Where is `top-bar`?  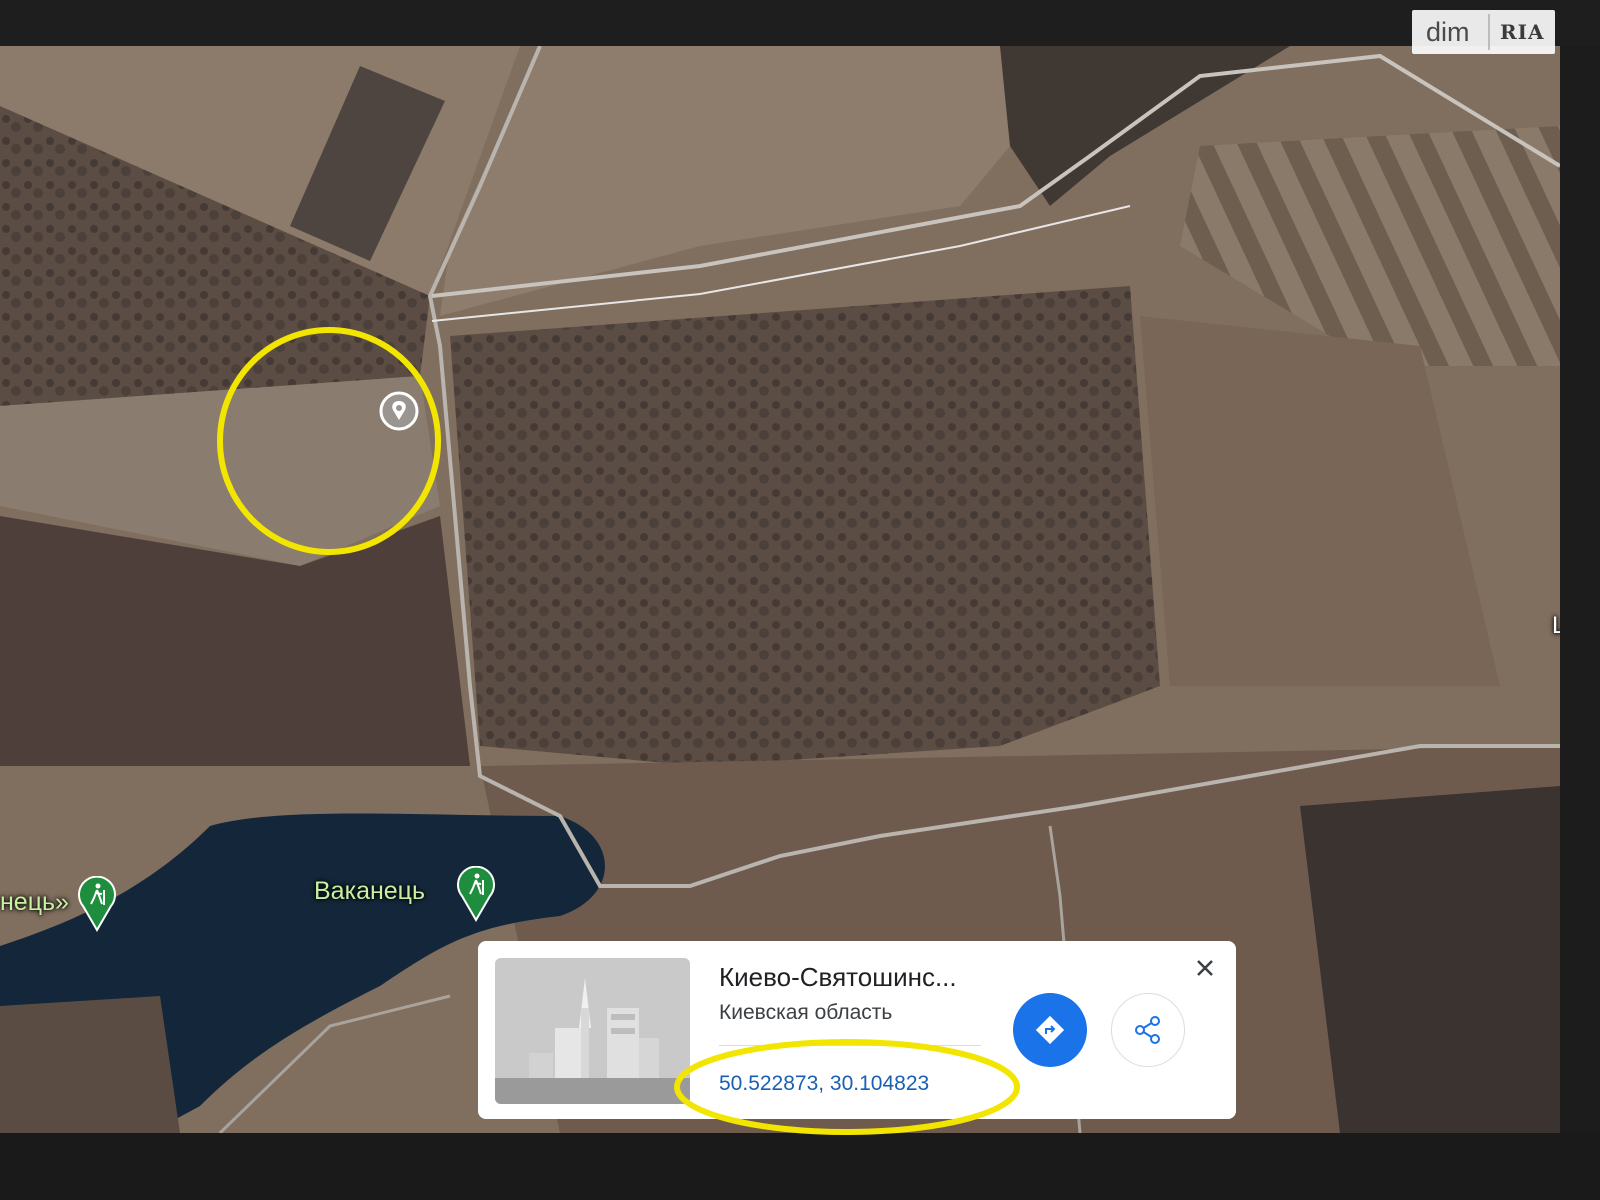
top-bar is located at coordinates (800, 23).